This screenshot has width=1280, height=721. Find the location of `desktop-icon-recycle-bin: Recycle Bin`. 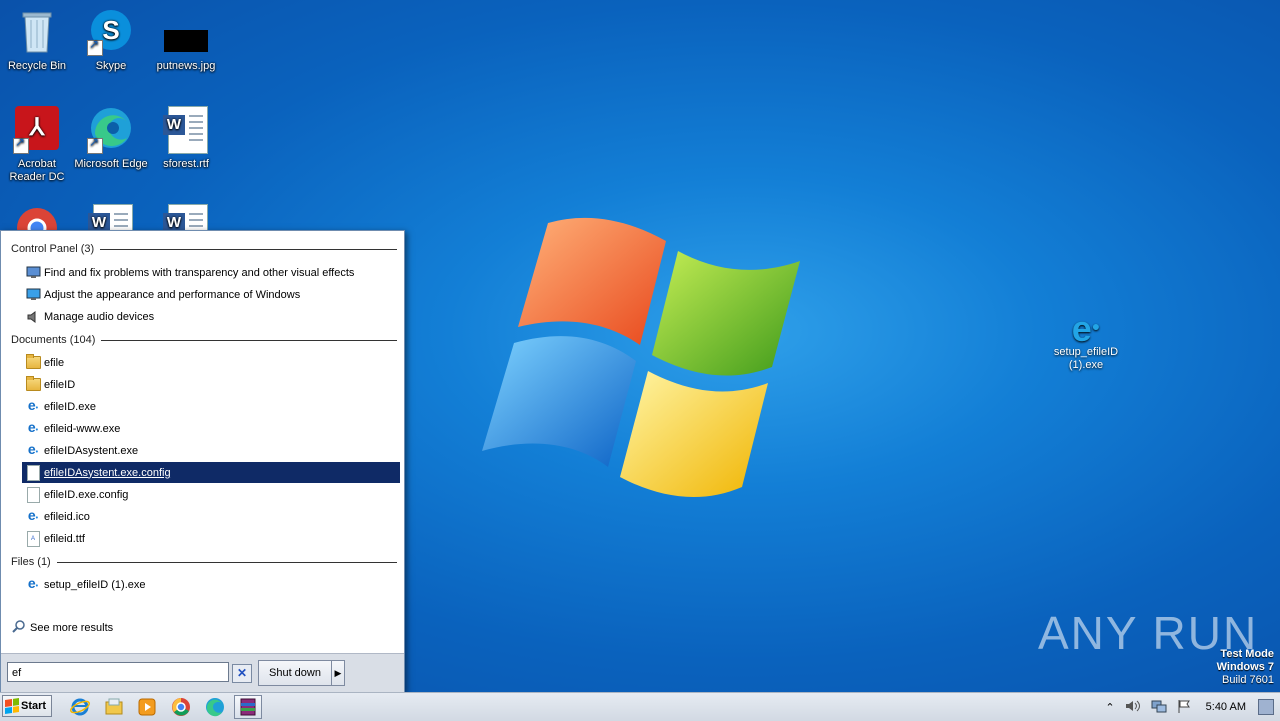

desktop-icon-recycle-bin: Recycle Bin is located at coordinates (37, 40).